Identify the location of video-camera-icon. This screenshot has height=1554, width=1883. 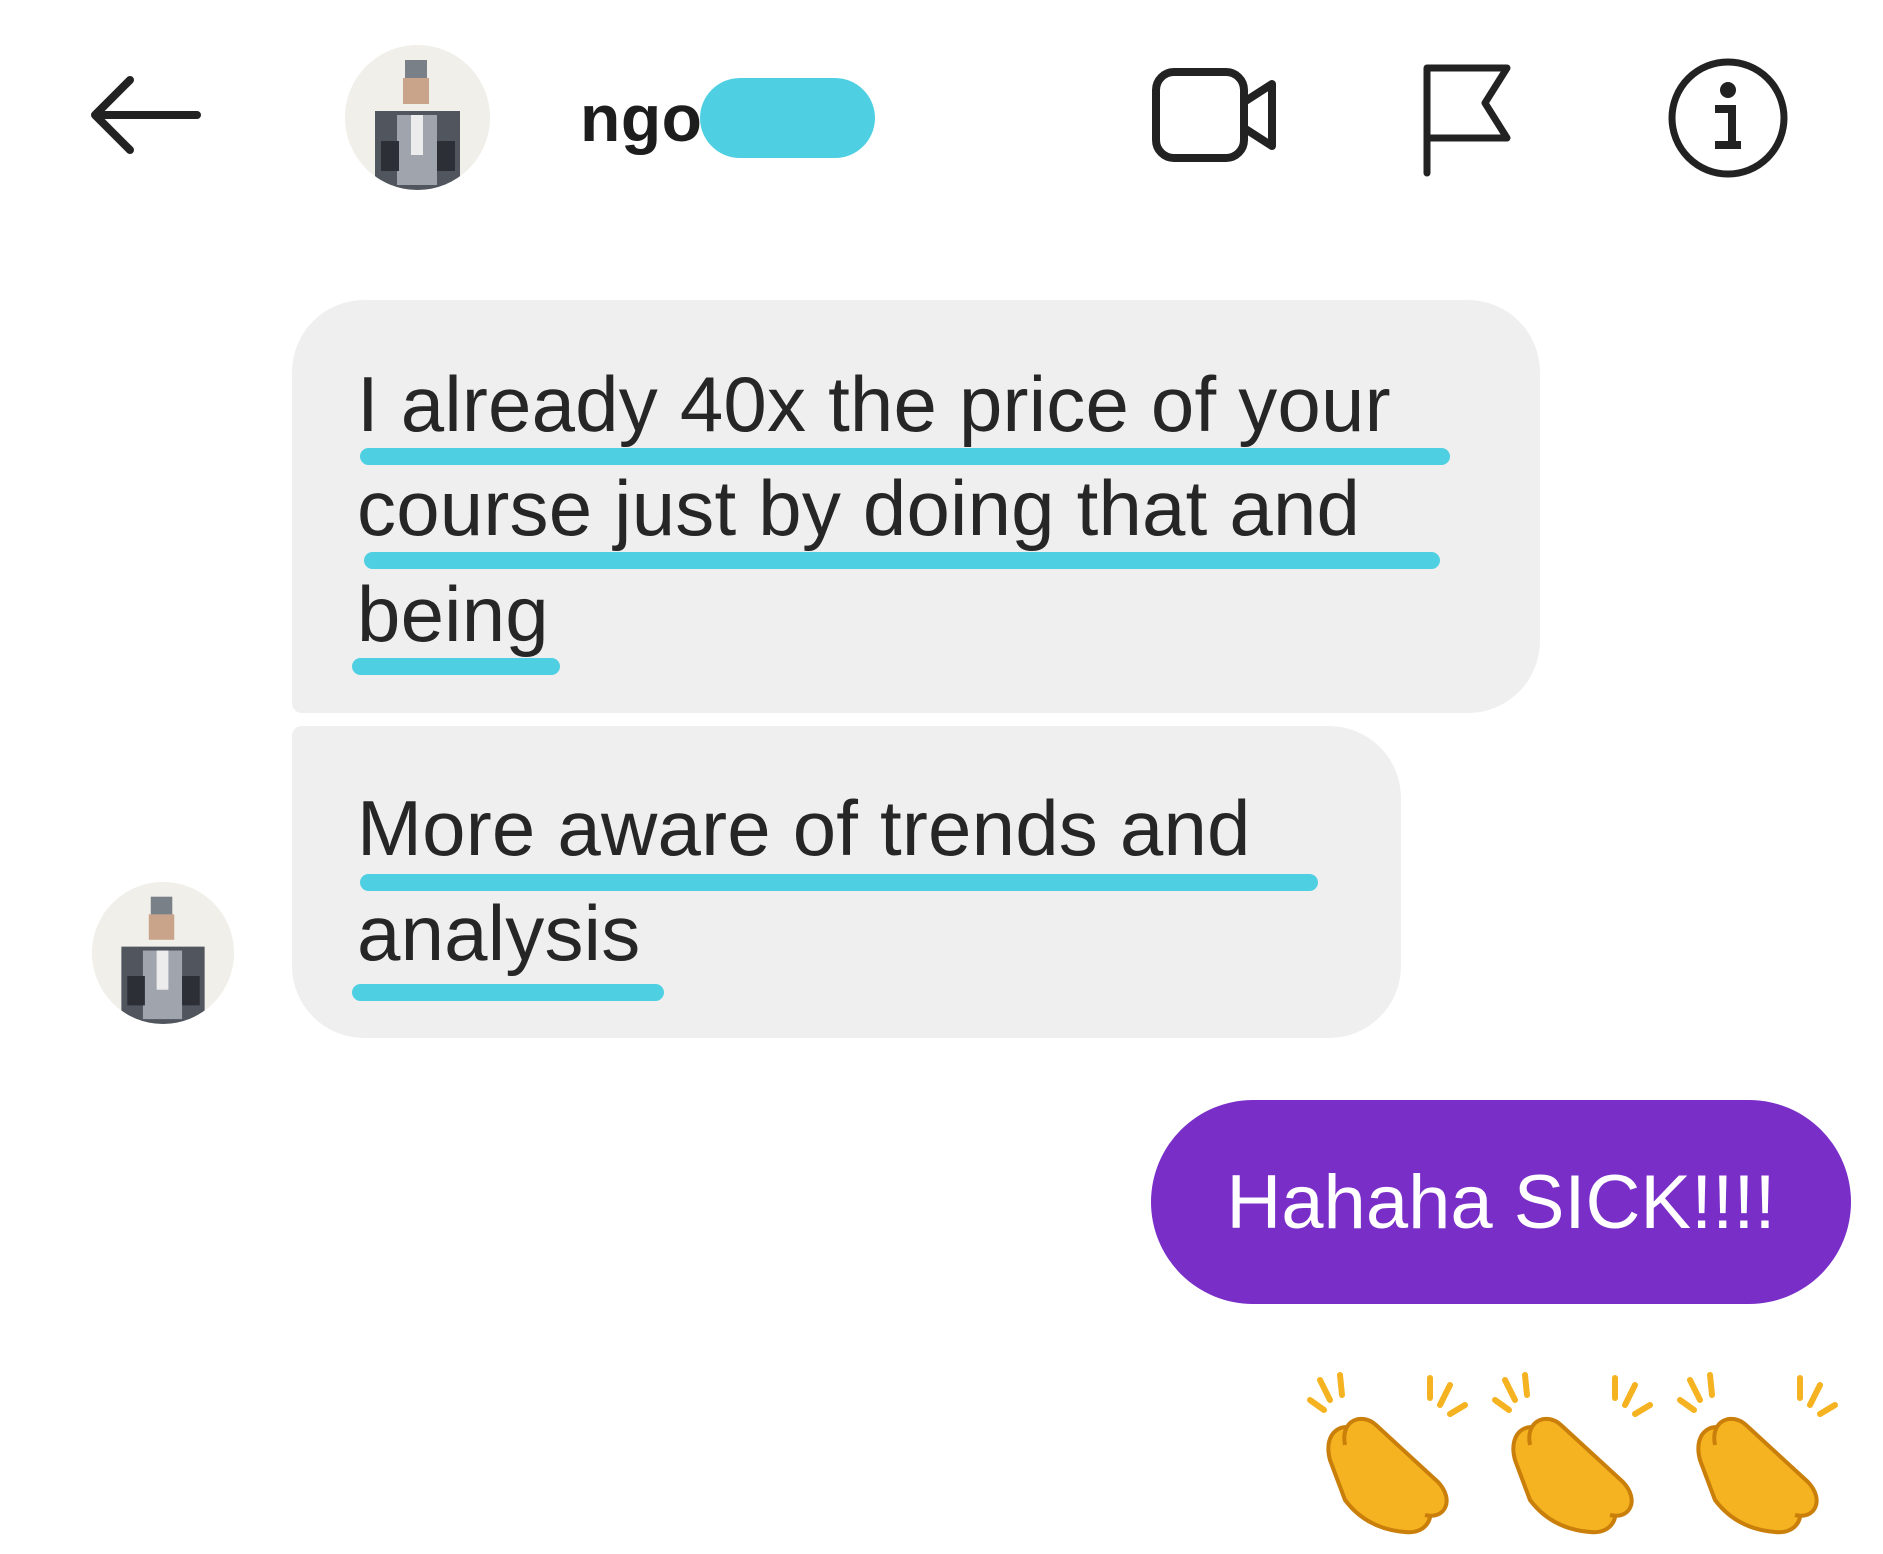
(1214, 115).